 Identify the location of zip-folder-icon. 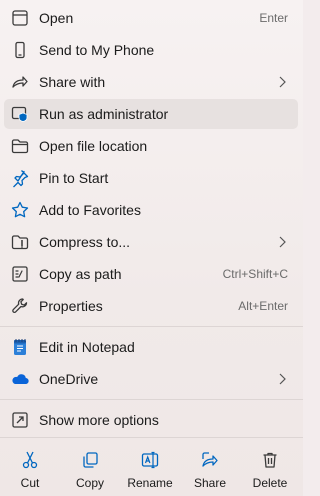
(20, 242).